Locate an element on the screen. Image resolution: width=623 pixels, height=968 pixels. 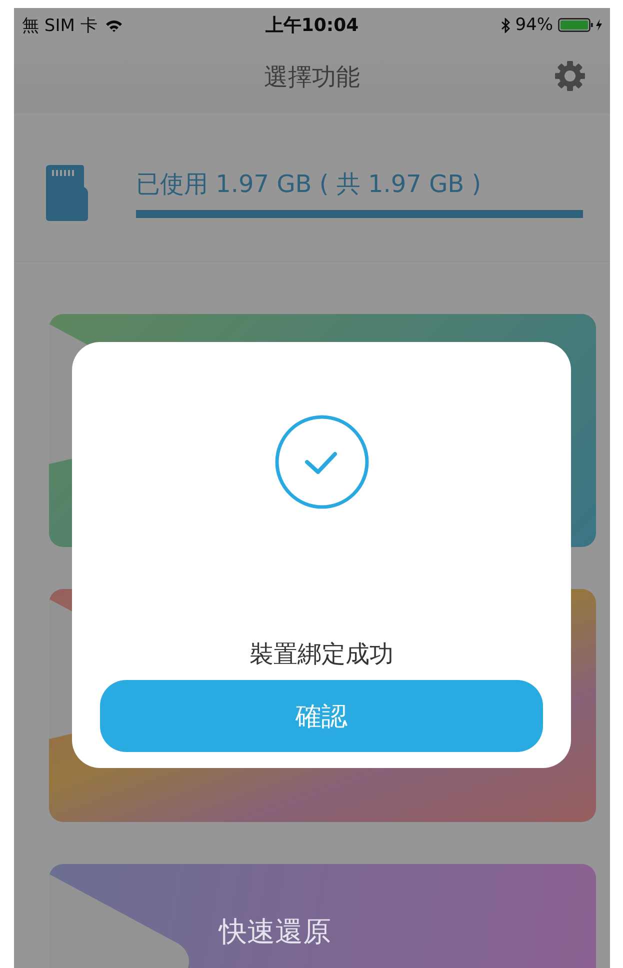
card-title: 快速還原 is located at coordinates (275, 932).